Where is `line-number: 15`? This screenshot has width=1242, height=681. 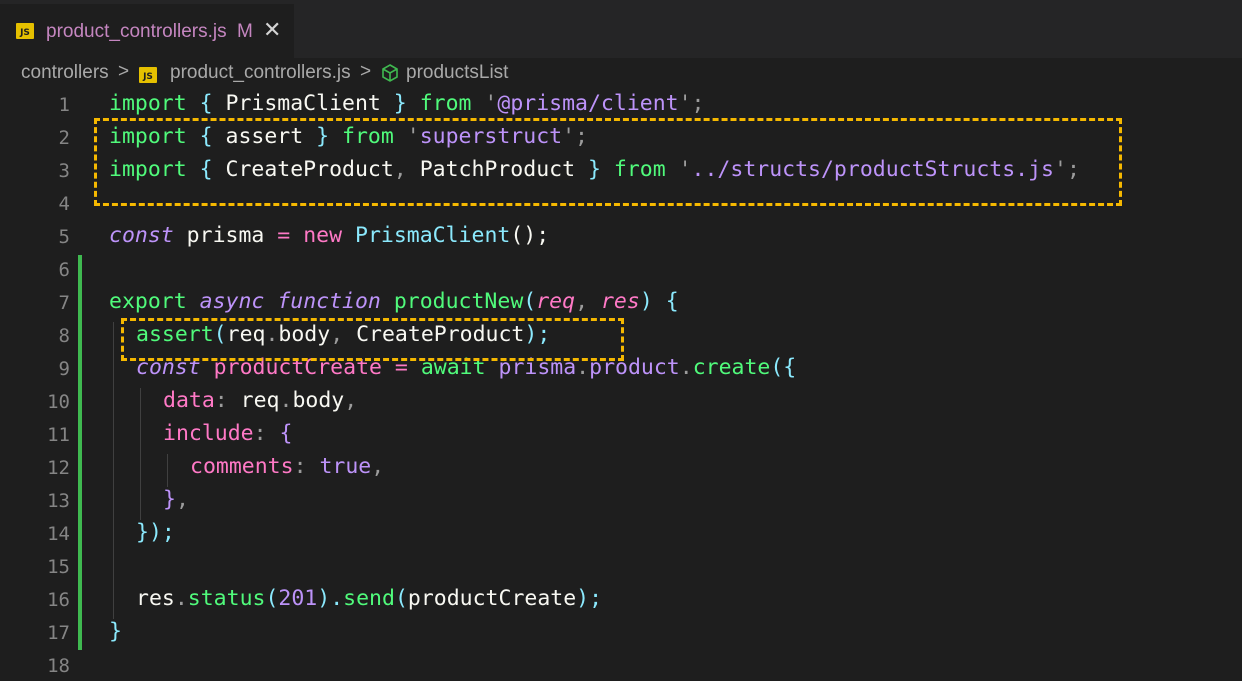
line-number: 15 is located at coordinates (58, 567).